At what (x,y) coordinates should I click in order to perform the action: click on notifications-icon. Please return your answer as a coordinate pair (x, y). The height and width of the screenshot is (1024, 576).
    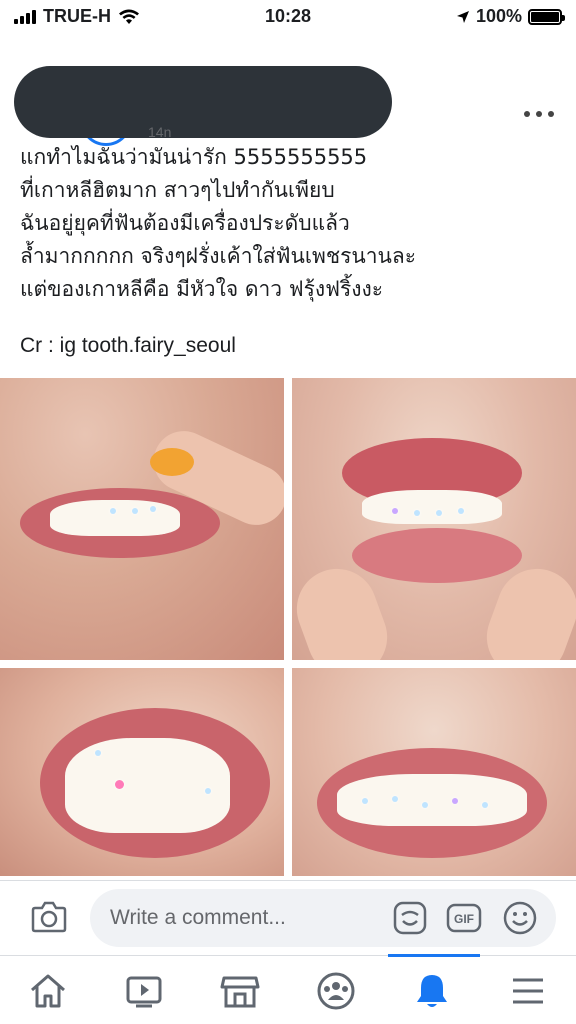
    Looking at the image, I should click on (432, 990).